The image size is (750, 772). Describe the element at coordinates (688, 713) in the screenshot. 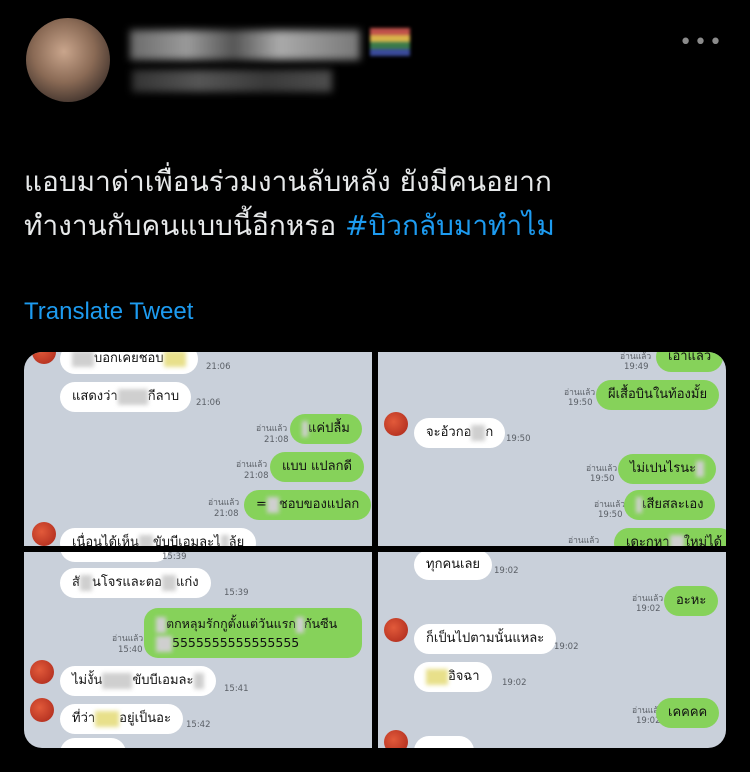

I see `chat-bubble: เคคคค` at that location.